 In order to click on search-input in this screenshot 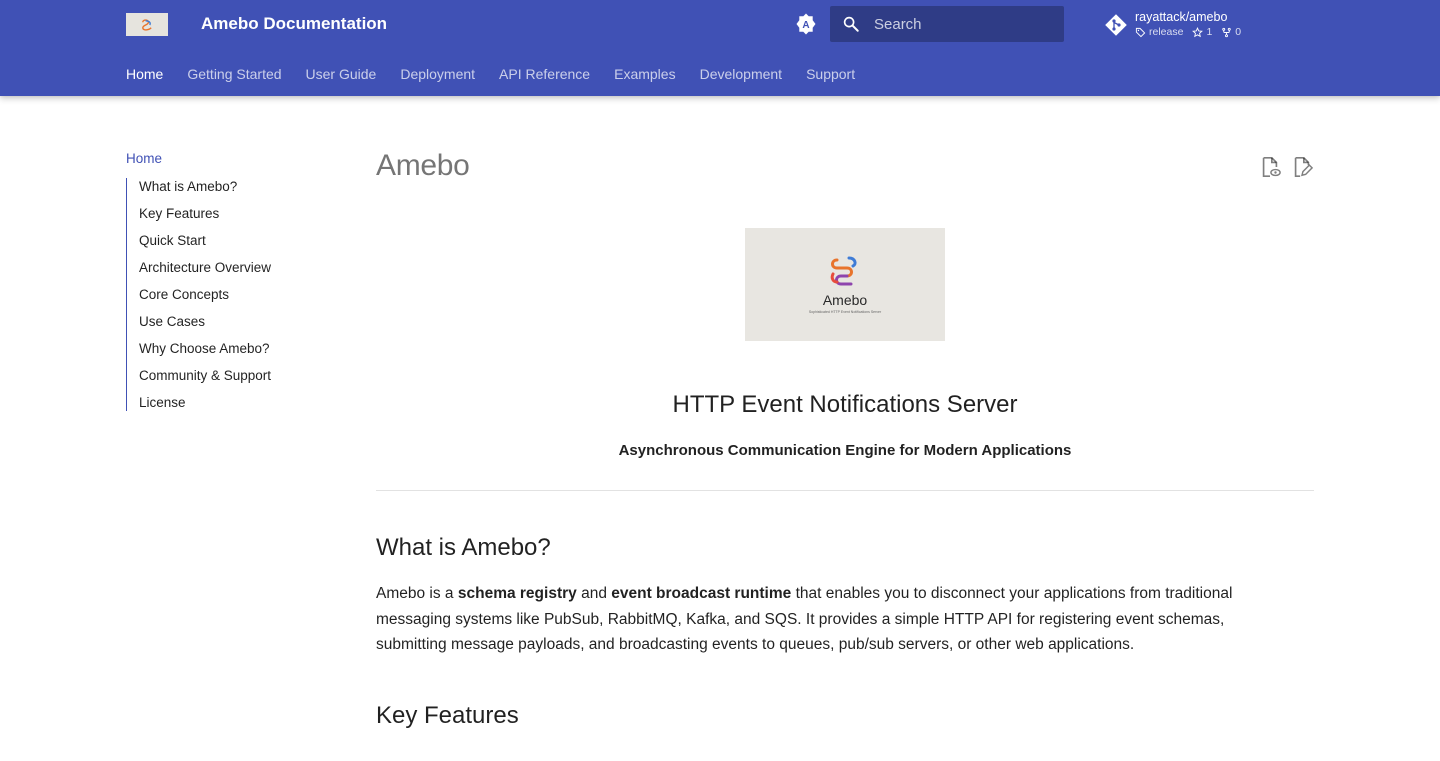, I will do `click(966, 24)`.